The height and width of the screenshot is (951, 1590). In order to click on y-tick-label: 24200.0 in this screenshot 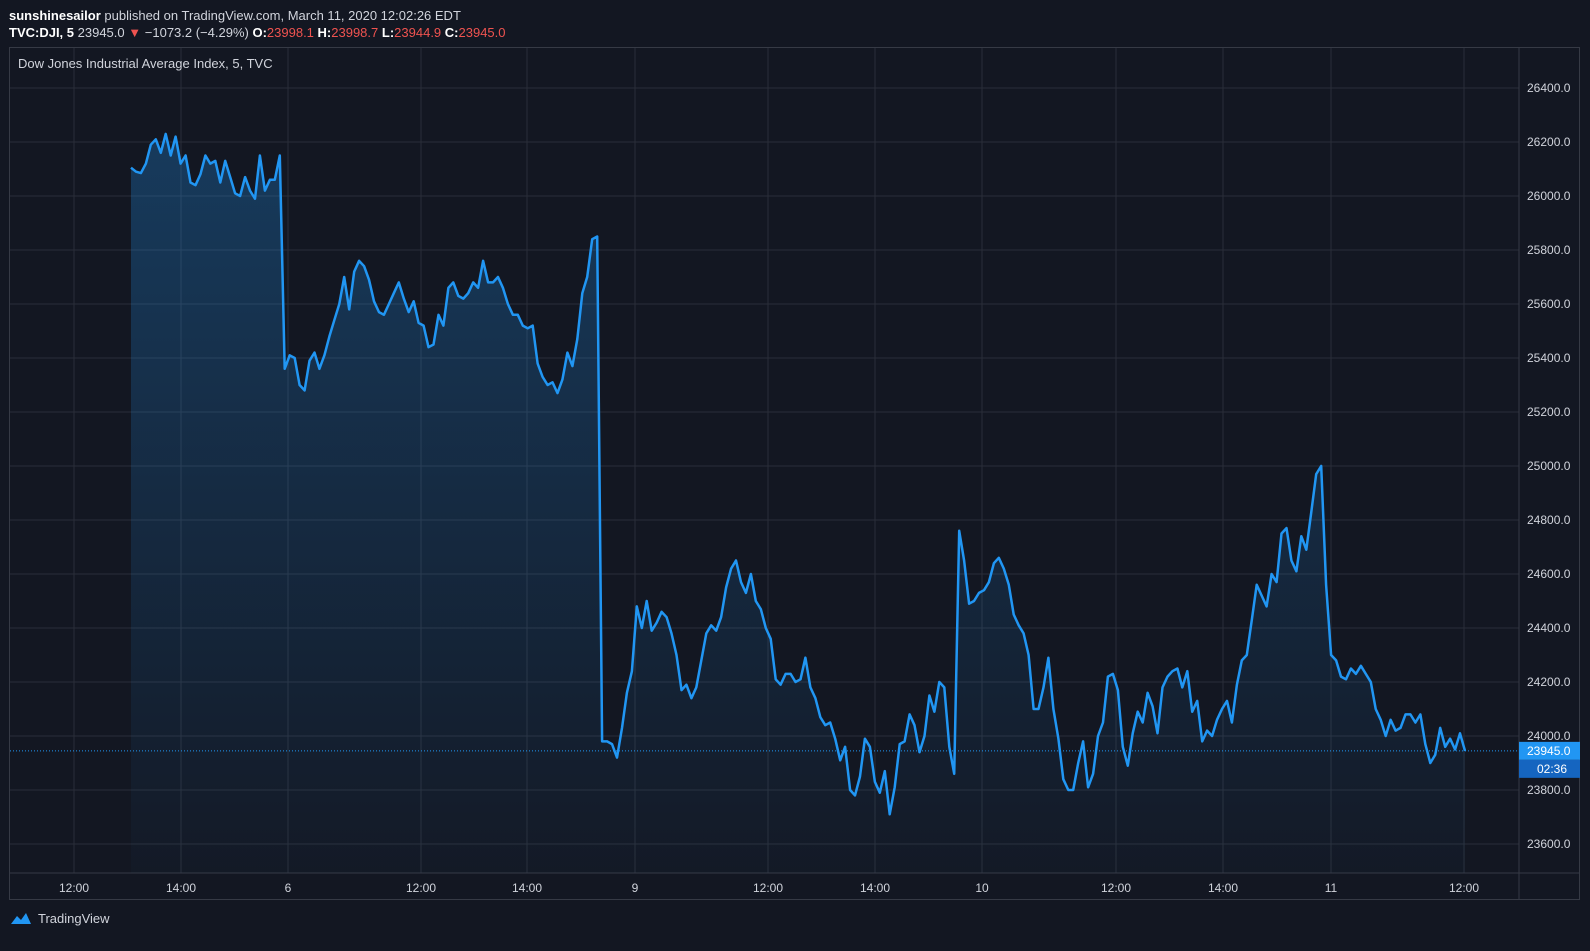, I will do `click(1549, 682)`.